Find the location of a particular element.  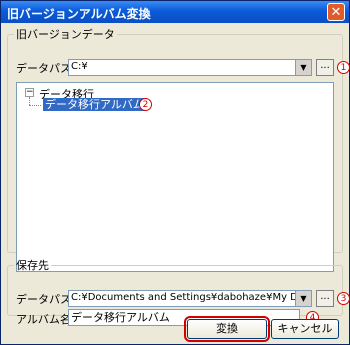

save-data-path-label: データパス: is located at coordinates (45, 299).